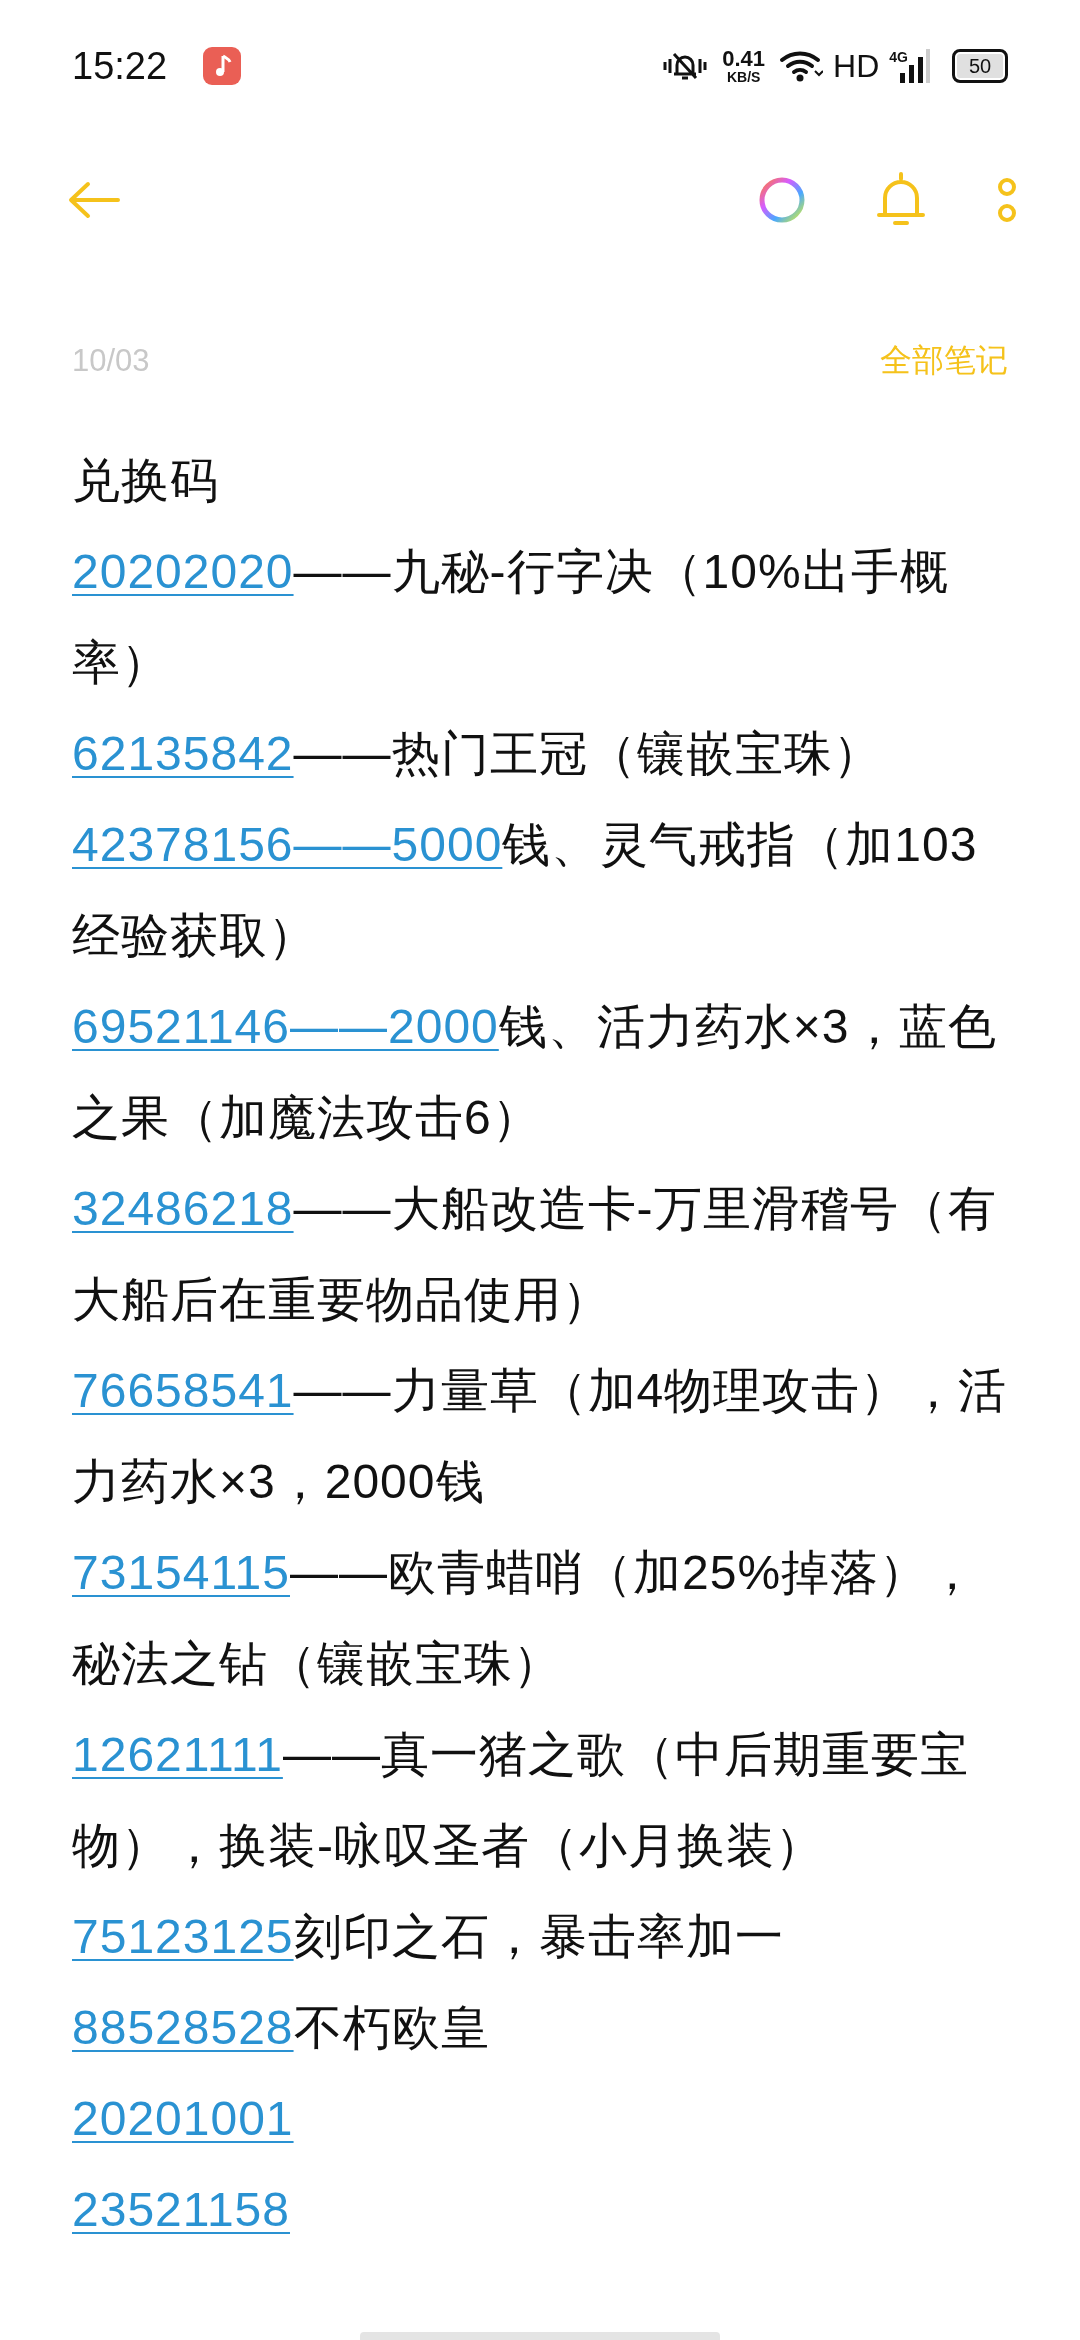 The width and height of the screenshot is (1080, 2340). I want to click on note-paragraph: 20202020——九秘-行字决（10%出手概率）, so click(511, 617).